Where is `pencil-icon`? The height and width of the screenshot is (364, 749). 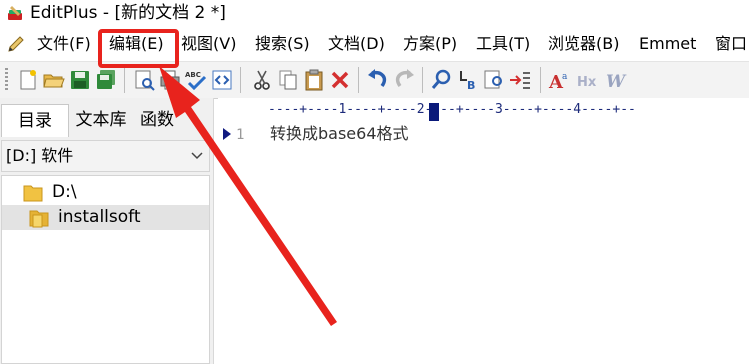
pencil-icon is located at coordinates (16, 44).